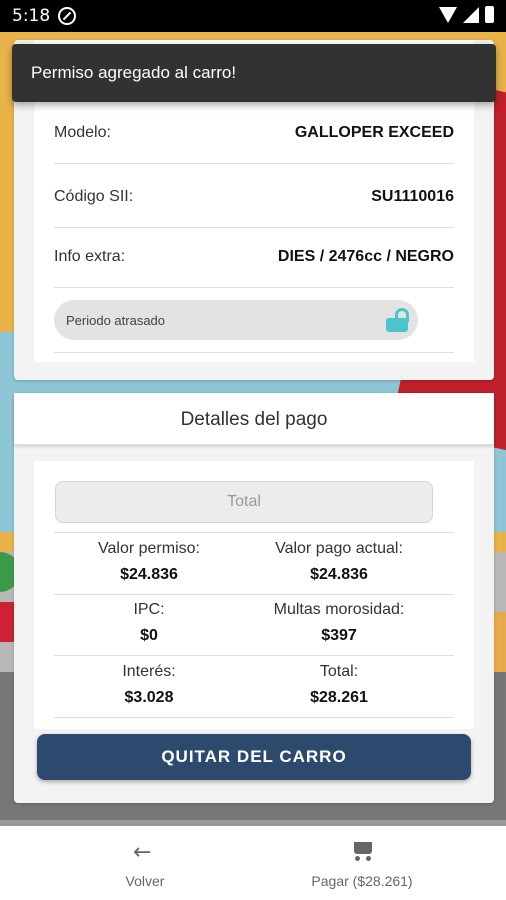 This screenshot has height=900, width=506. Describe the element at coordinates (254, 73) in the screenshot. I see `toast-message: Permiso agregado al carro!` at that location.